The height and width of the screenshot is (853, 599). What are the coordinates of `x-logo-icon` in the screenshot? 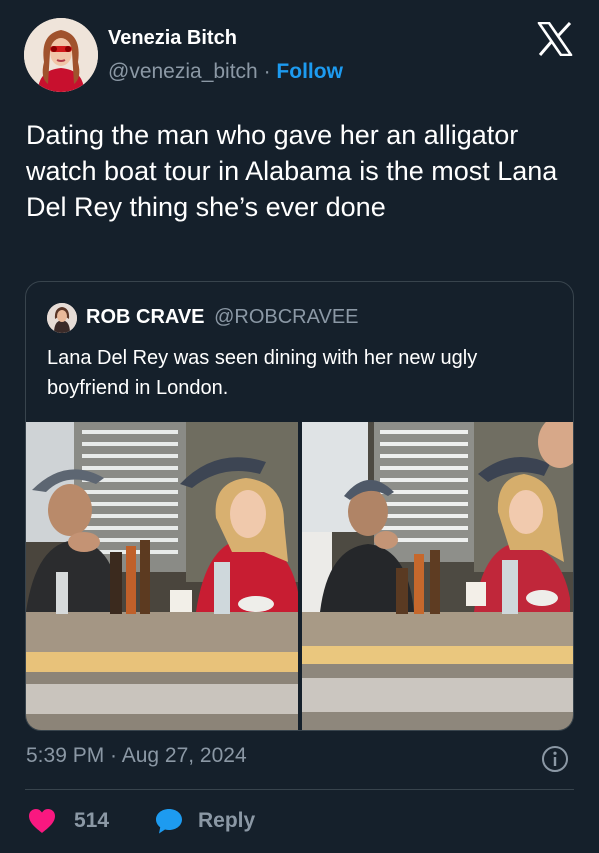 It's located at (555, 39).